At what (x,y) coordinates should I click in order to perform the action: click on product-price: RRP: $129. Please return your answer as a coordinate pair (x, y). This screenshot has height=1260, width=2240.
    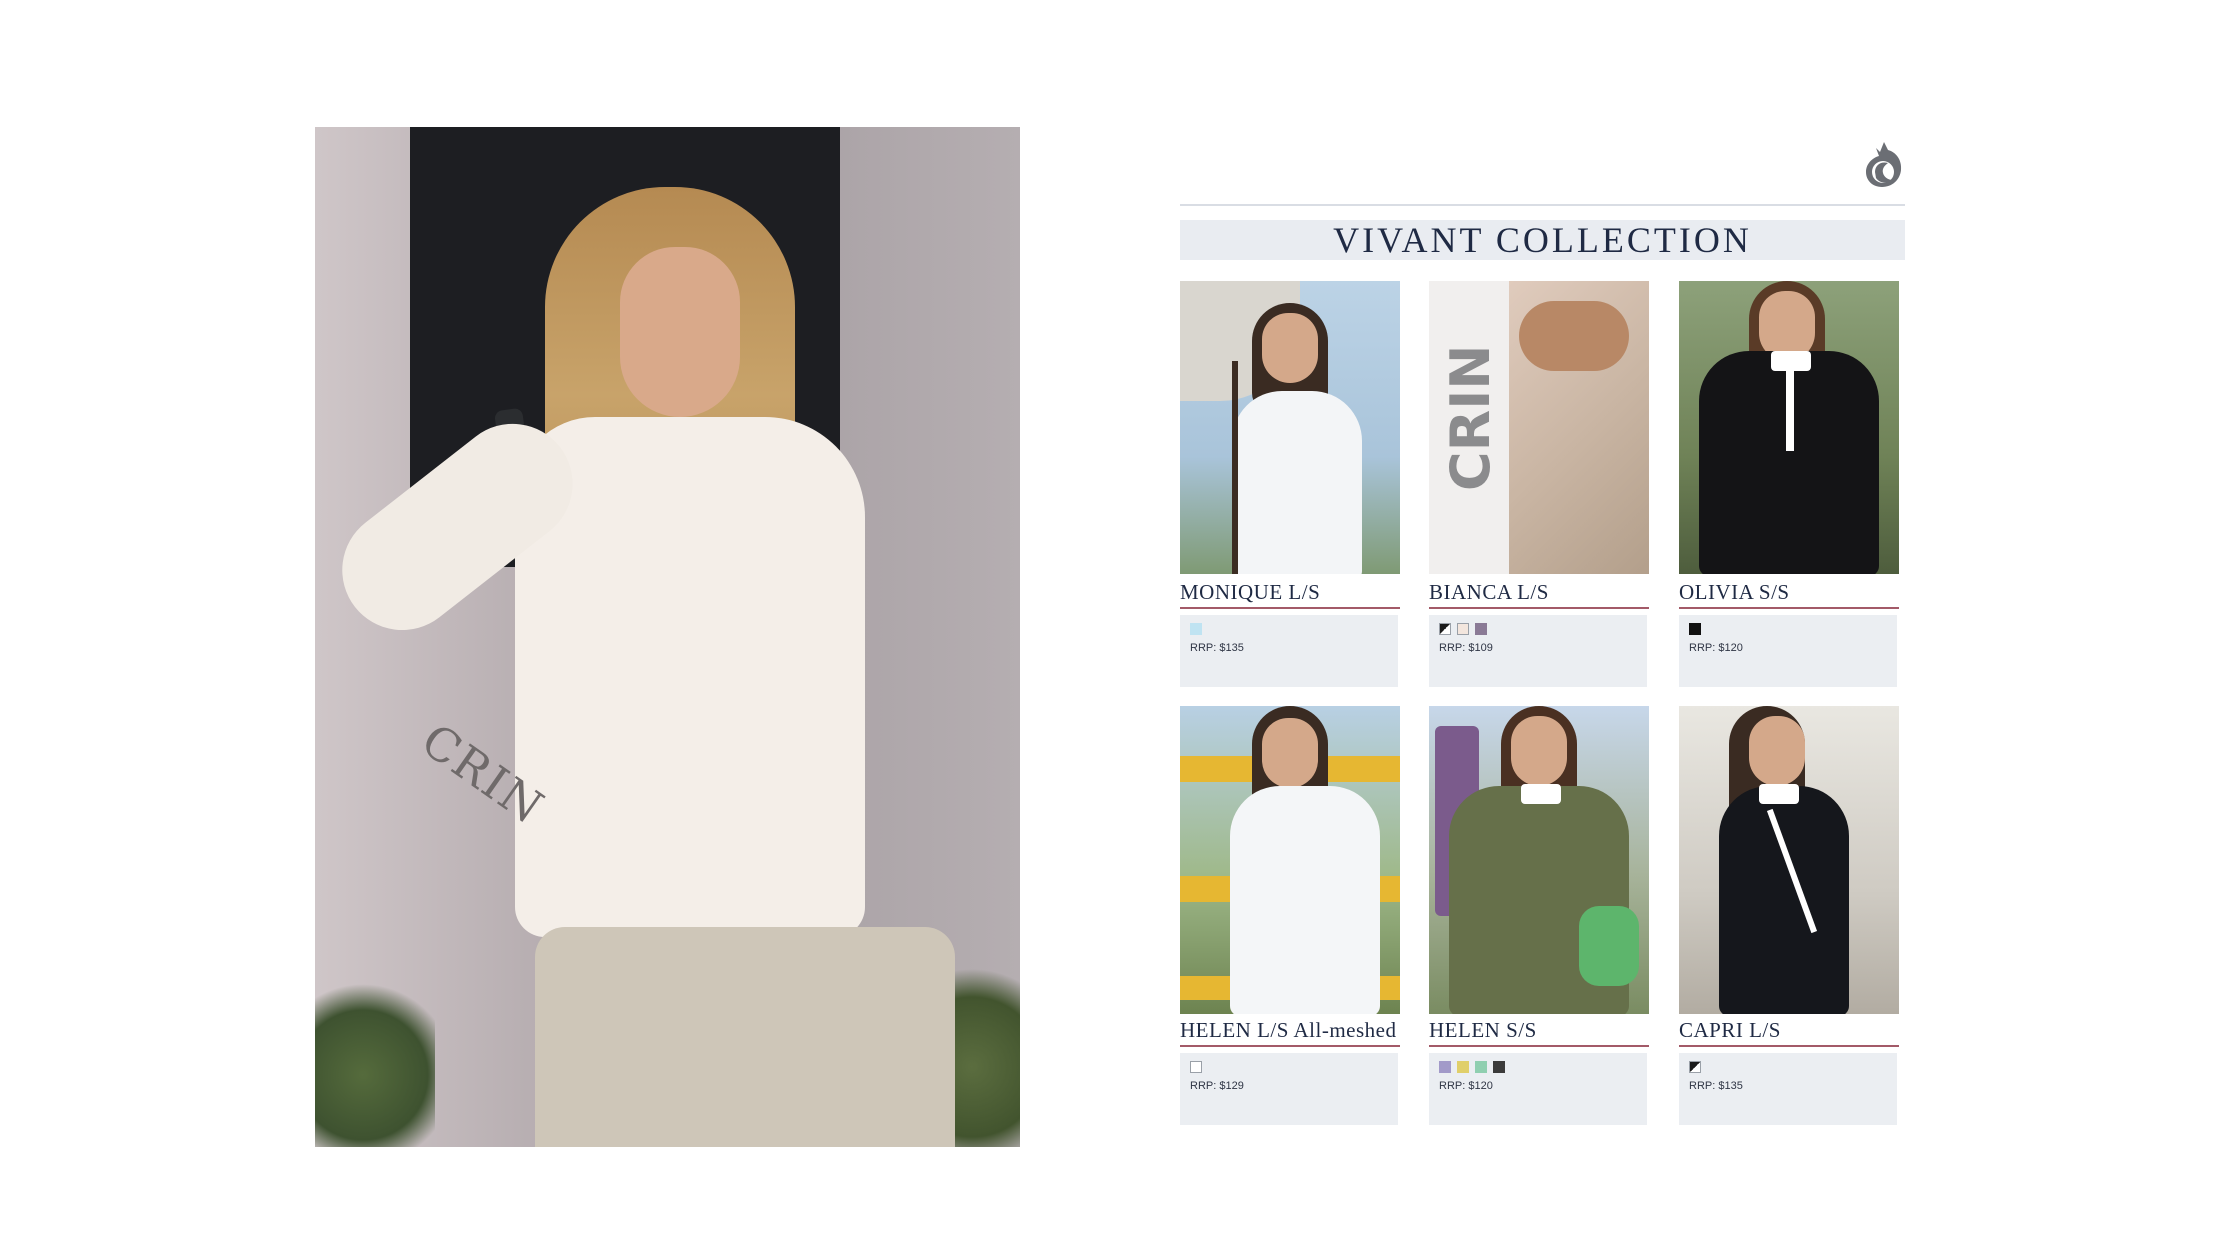
    Looking at the image, I should click on (1217, 1086).